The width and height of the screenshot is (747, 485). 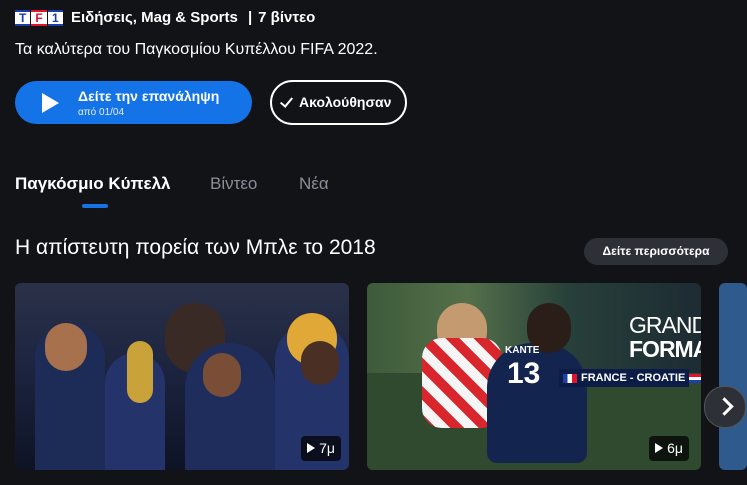 What do you see at coordinates (570, 378) in the screenshot?
I see `france-flag-icon` at bounding box center [570, 378].